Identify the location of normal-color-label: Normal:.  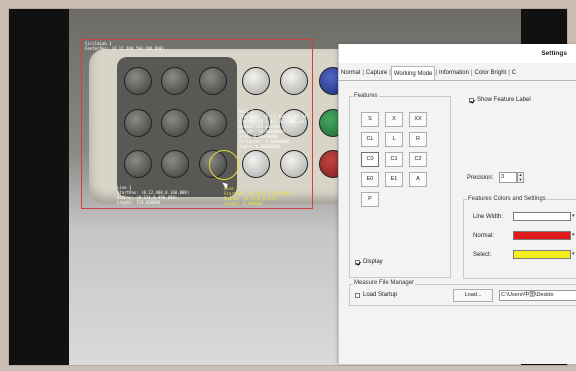
(484, 236).